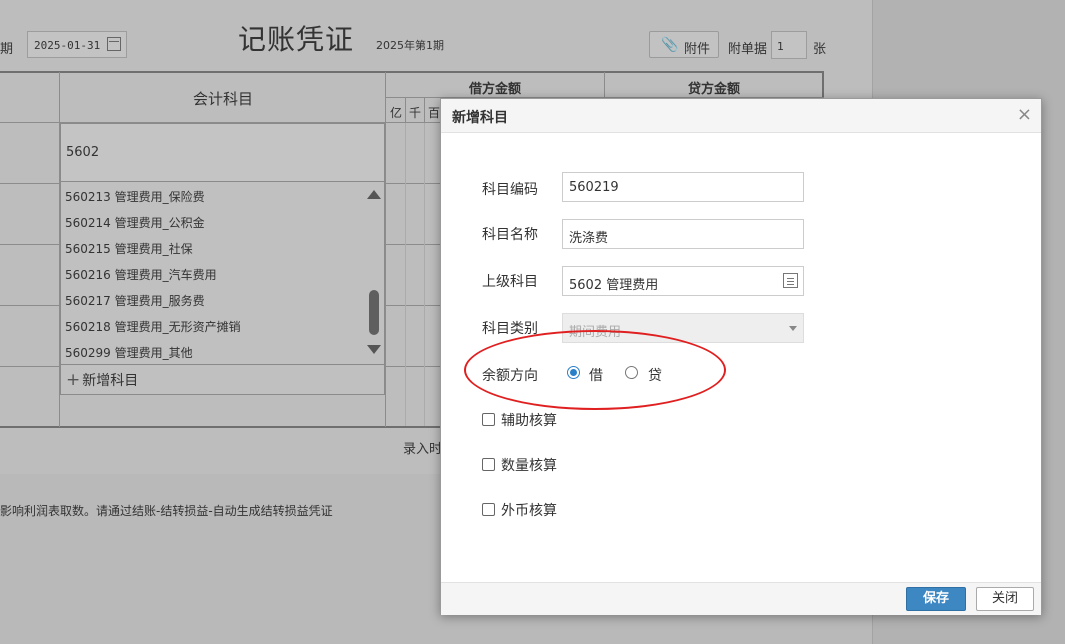  Describe the element at coordinates (415, 113) in the screenshot. I see `digit-header: 千` at that location.